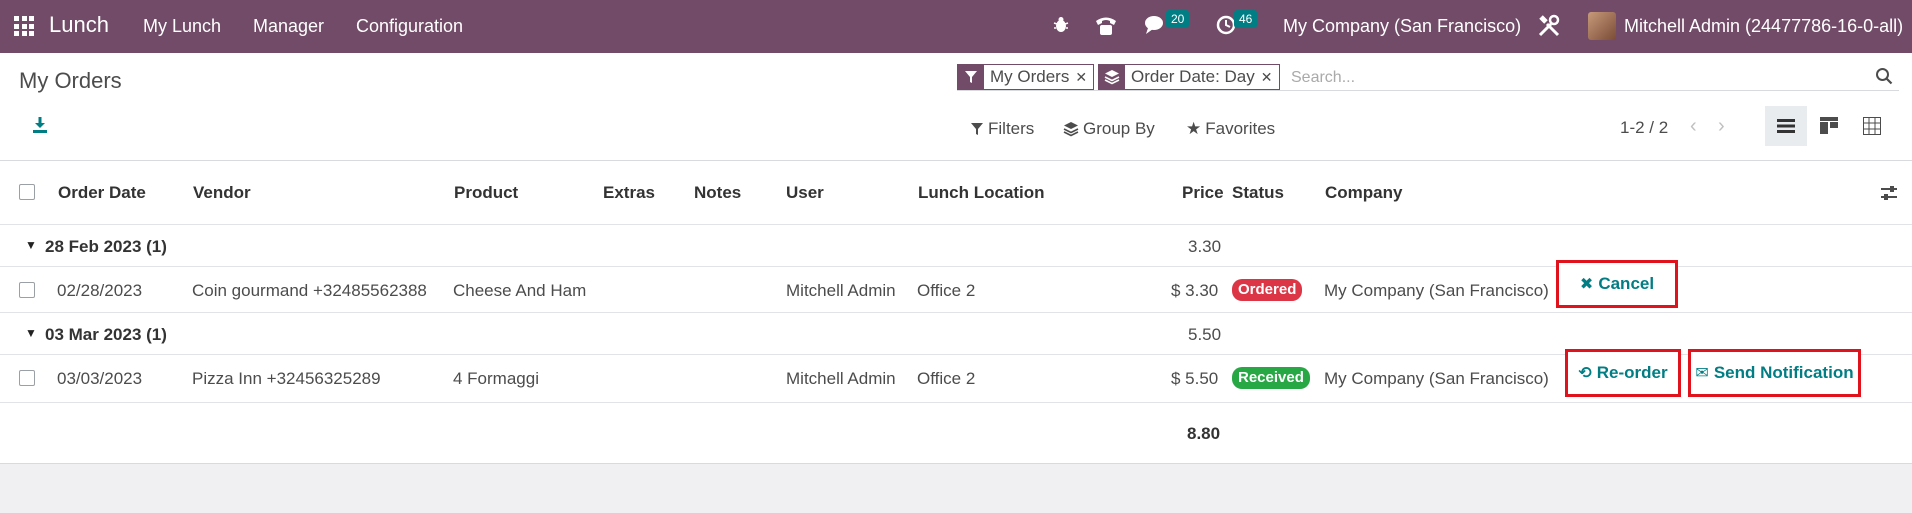  I want to click on header-notes: Notes, so click(717, 193).